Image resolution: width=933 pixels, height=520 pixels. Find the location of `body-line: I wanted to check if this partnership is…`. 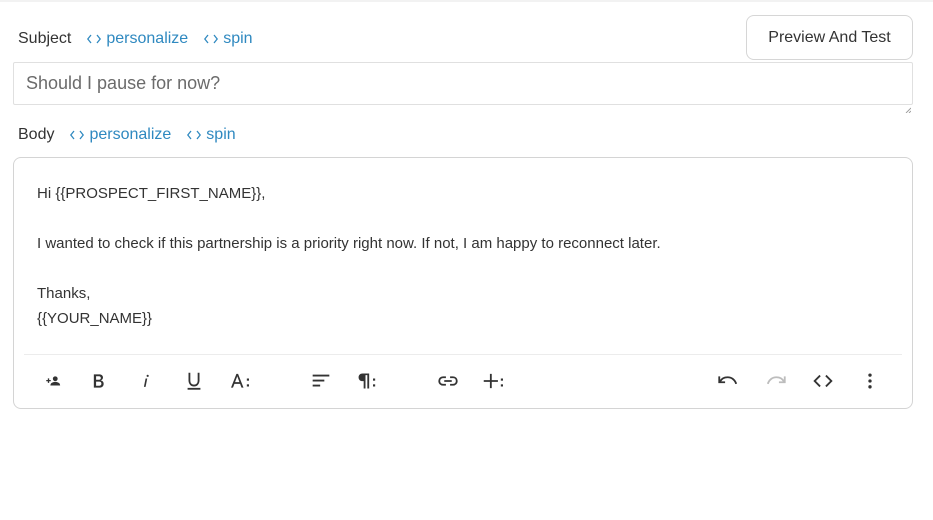

body-line: I wanted to check if this partnership is… is located at coordinates (349, 243).